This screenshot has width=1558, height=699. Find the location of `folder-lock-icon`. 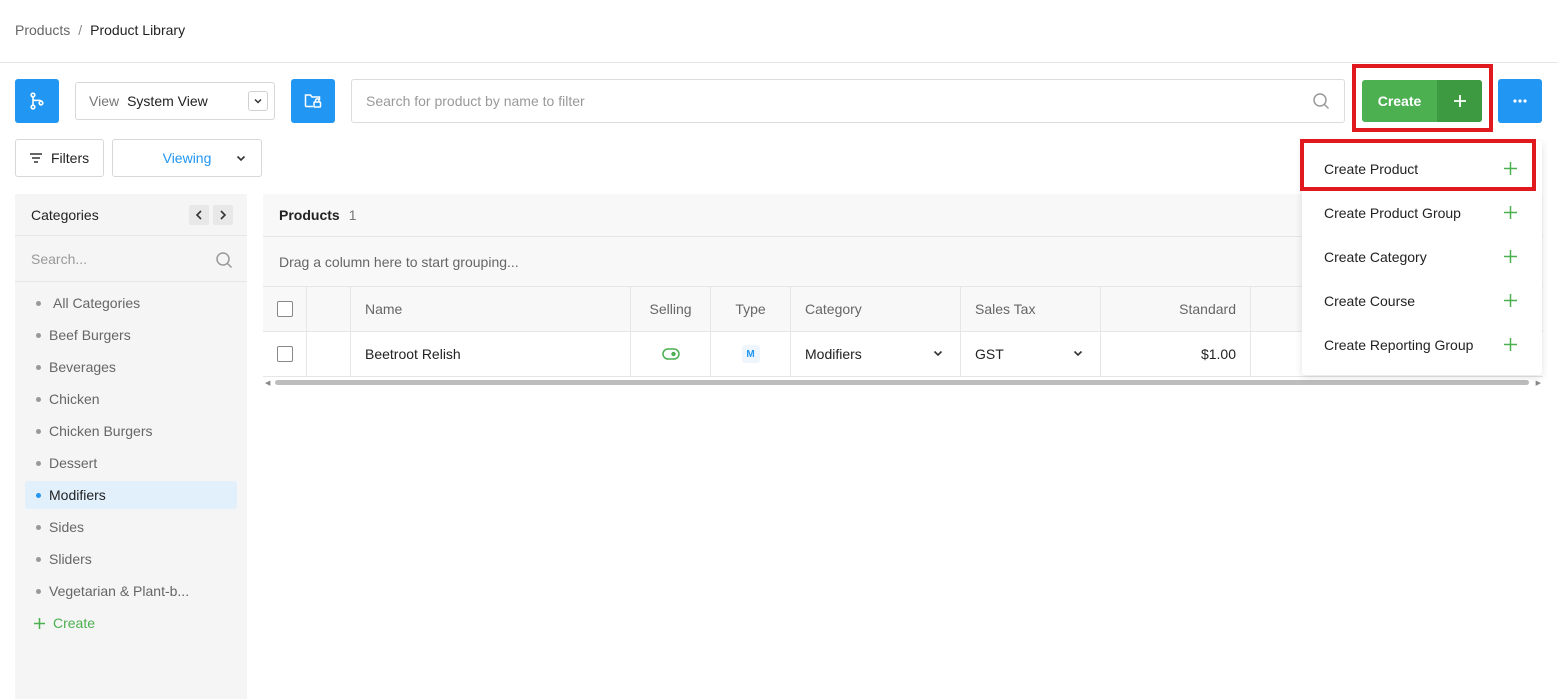

folder-lock-icon is located at coordinates (313, 101).